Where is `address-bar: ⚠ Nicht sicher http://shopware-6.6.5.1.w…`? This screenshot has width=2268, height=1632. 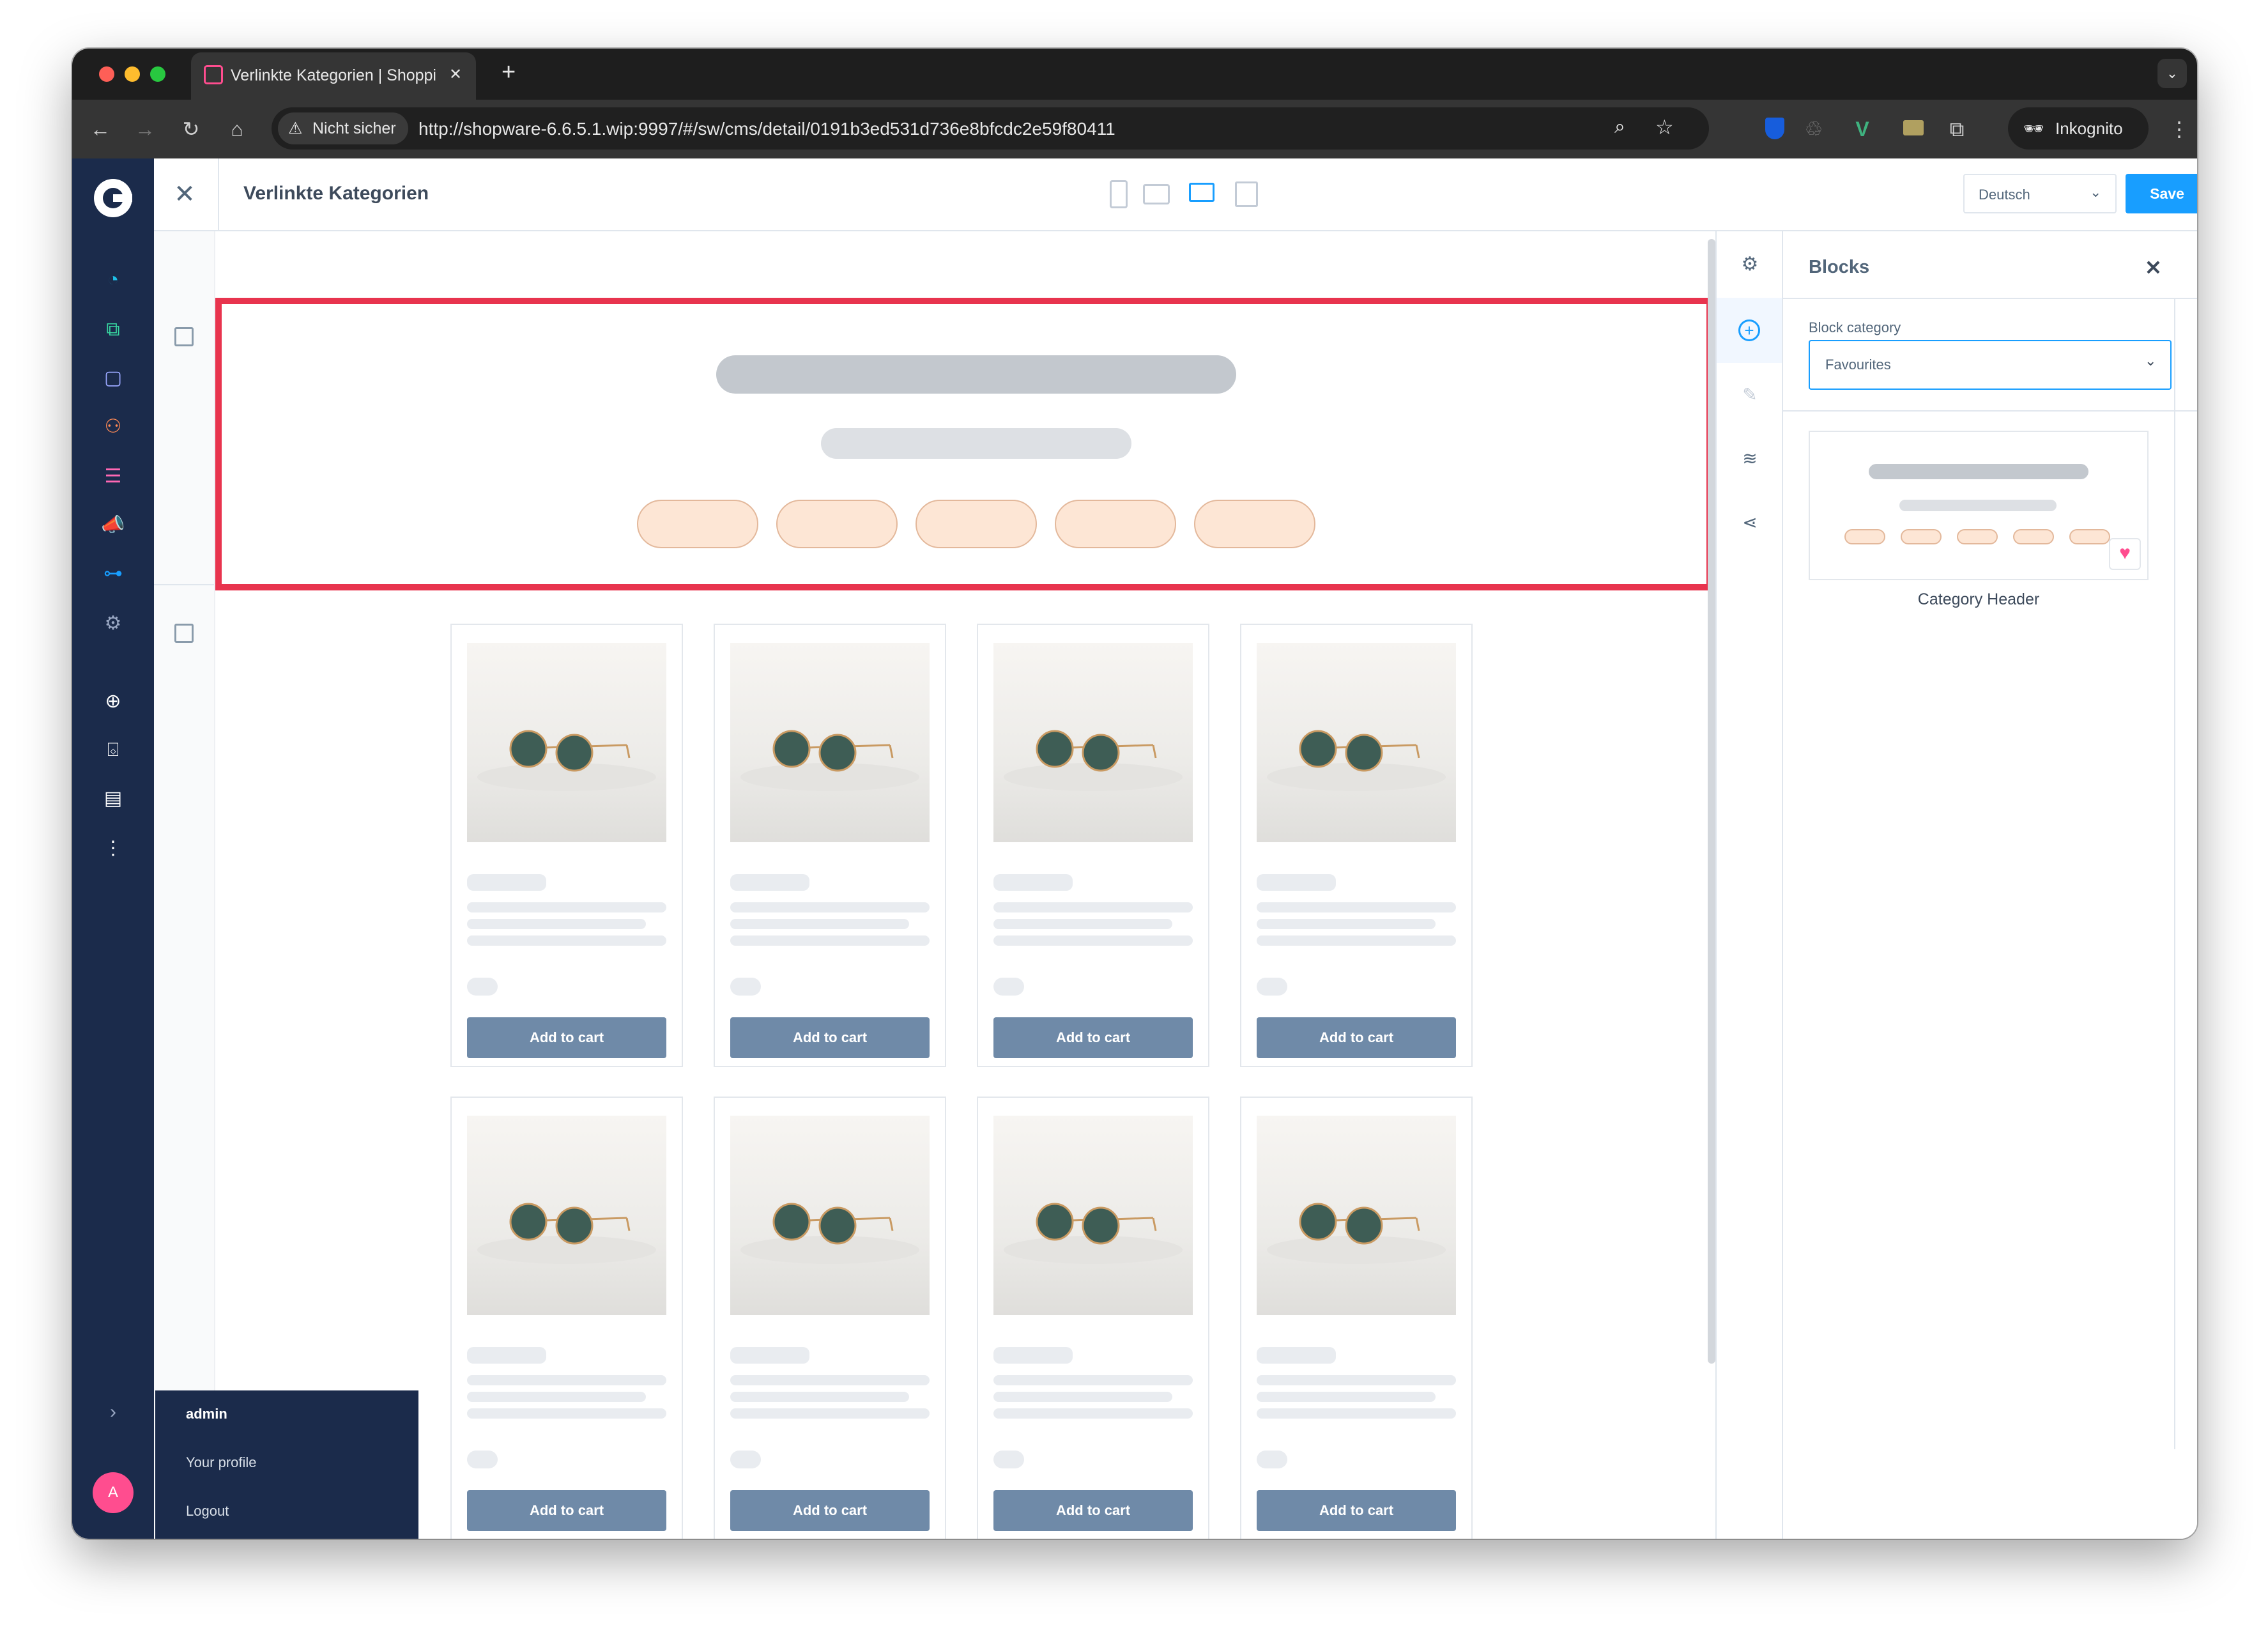
address-bar: ⚠ Nicht sicher http://shopware-6.6.5.1.w… is located at coordinates (990, 128).